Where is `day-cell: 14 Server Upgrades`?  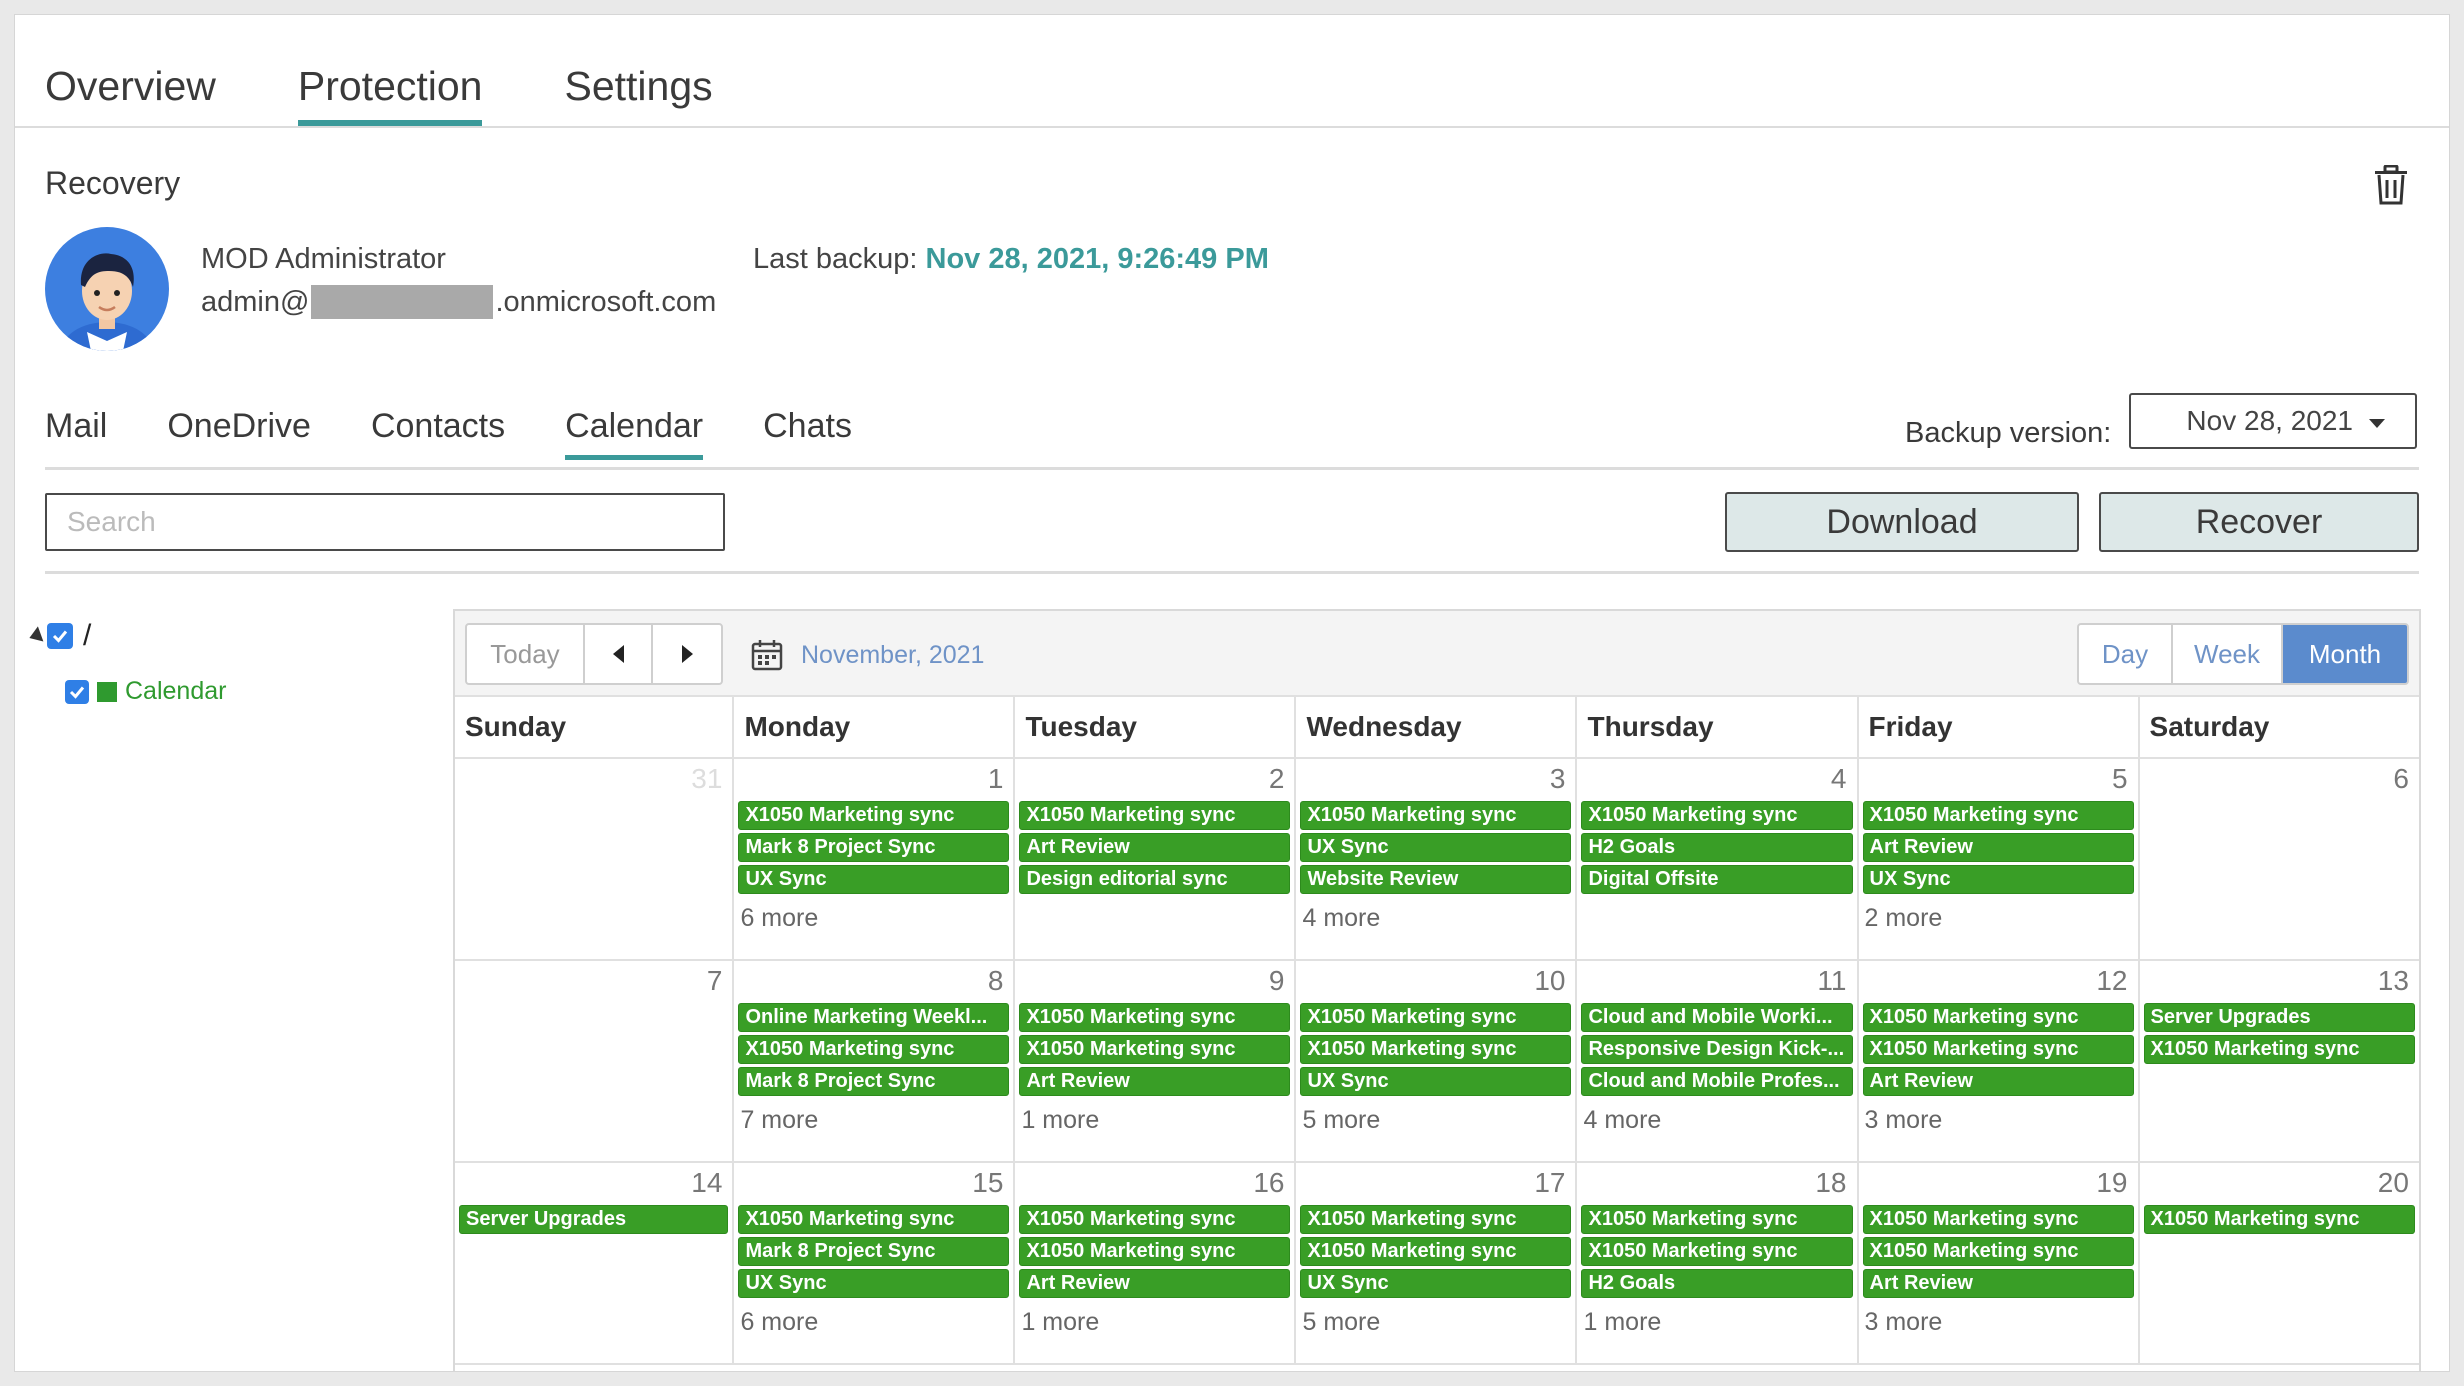
day-cell: 14 Server Upgrades is located at coordinates (595, 1263).